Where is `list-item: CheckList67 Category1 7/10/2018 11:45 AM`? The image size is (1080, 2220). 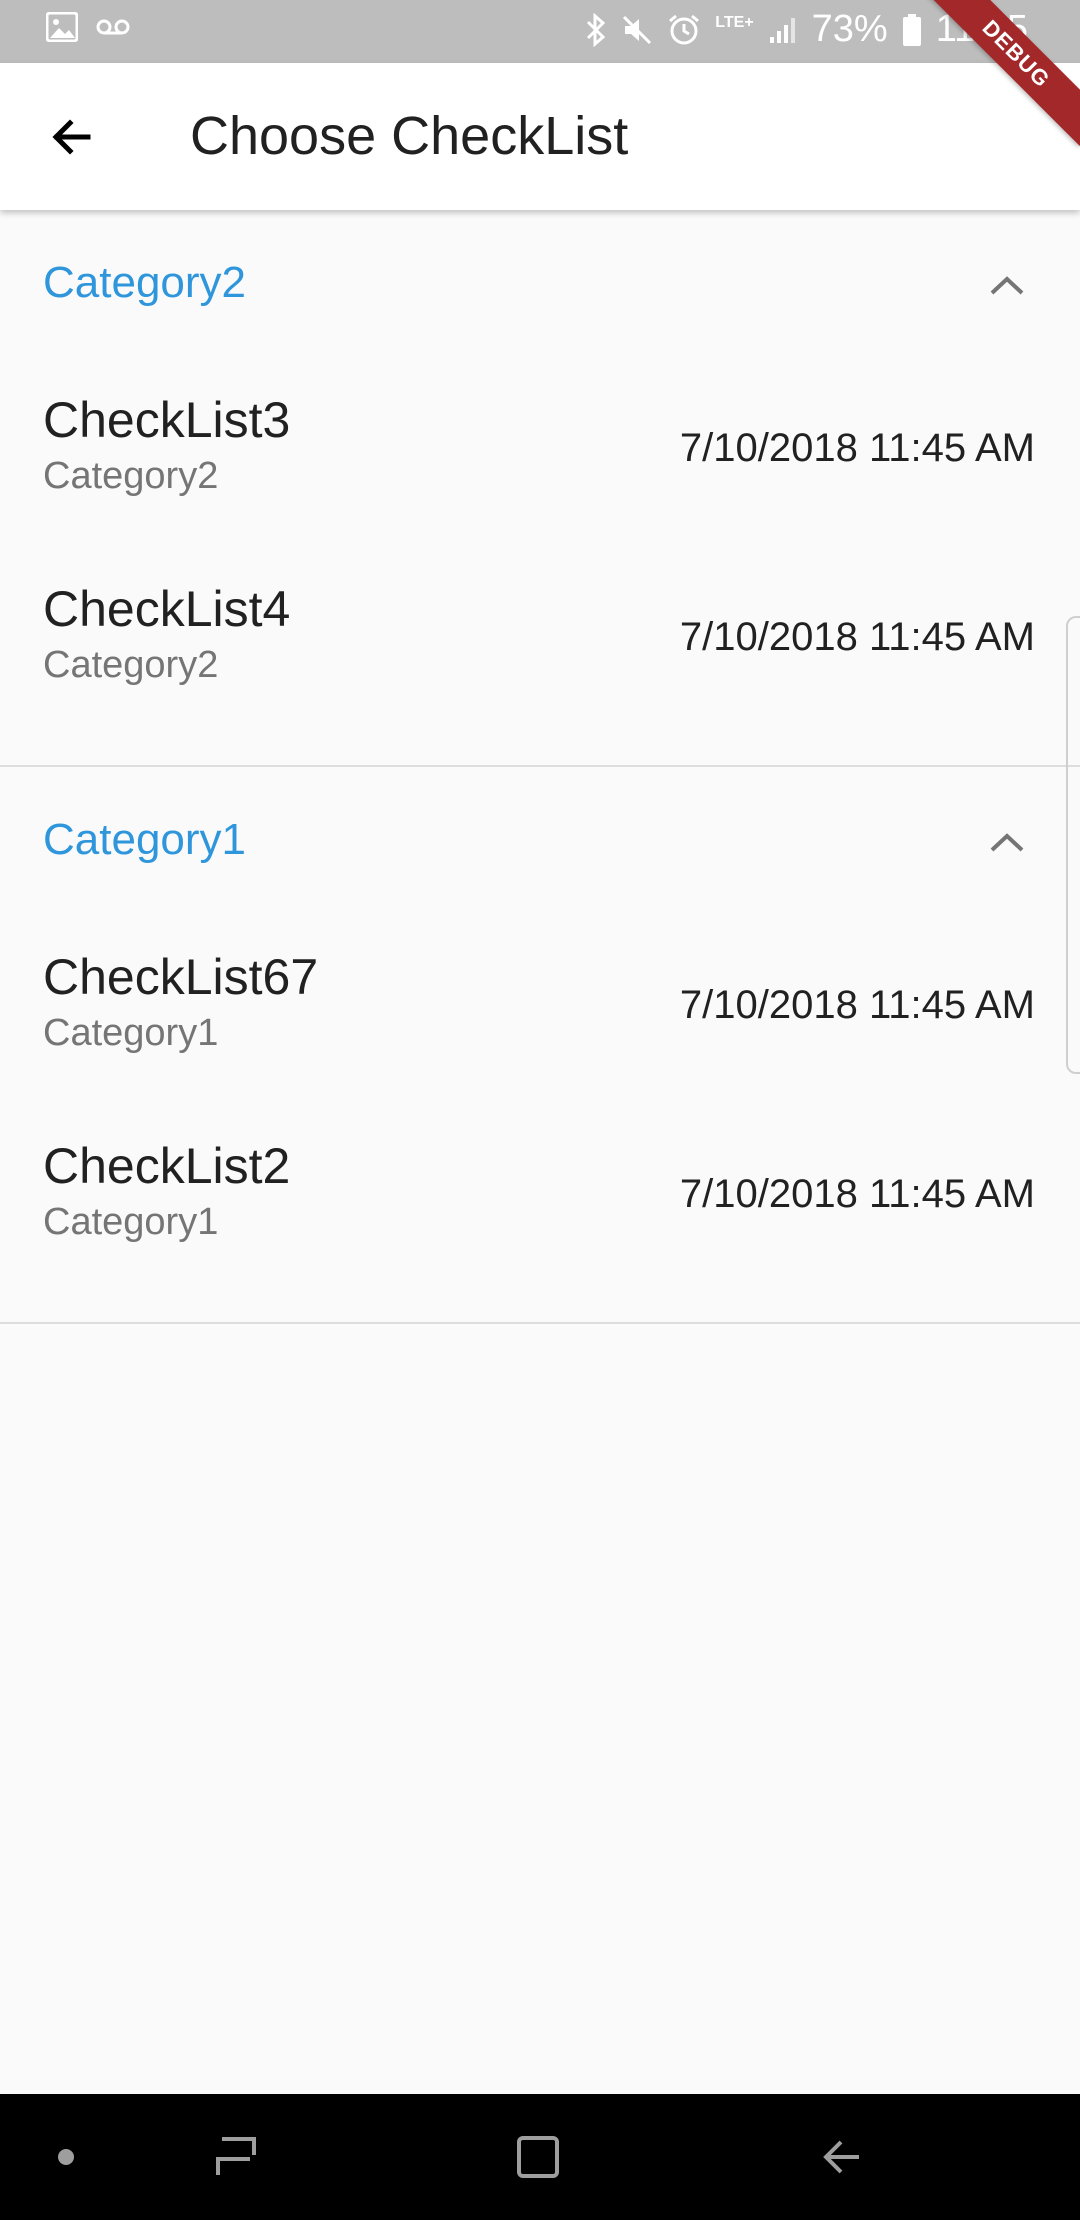 list-item: CheckList67 Category1 7/10/2018 11:45 AM is located at coordinates (540, 1011).